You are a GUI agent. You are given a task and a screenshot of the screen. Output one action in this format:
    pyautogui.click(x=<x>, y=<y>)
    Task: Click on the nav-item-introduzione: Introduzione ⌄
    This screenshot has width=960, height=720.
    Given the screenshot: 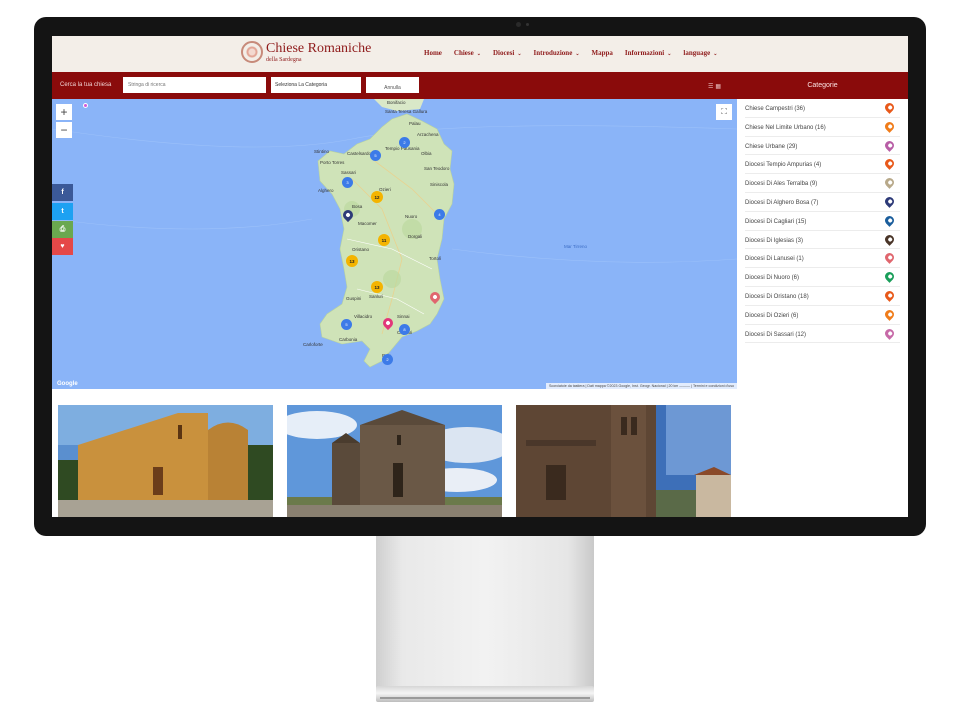 What is the action you would take?
    pyautogui.click(x=557, y=53)
    